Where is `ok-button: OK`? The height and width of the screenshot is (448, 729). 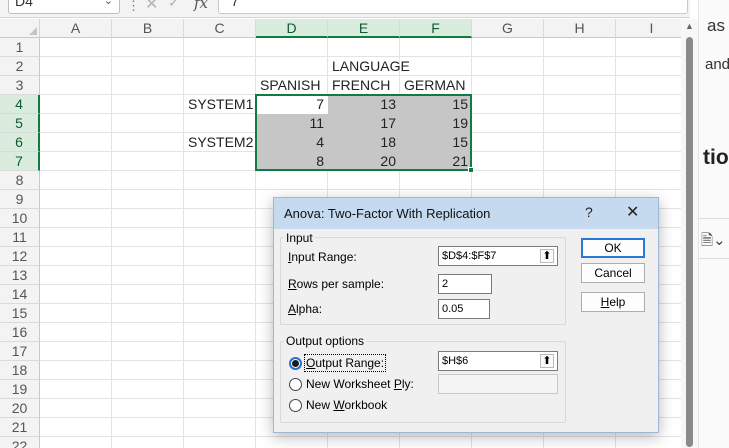 ok-button: OK is located at coordinates (613, 248).